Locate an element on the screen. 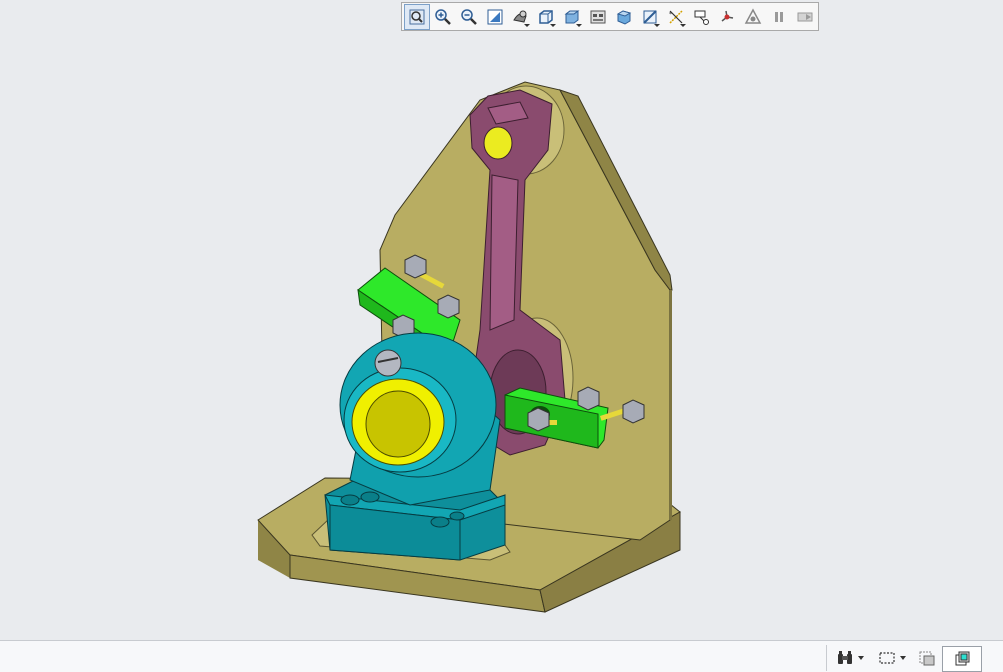  zoom-in-icon is located at coordinates (443, 16).